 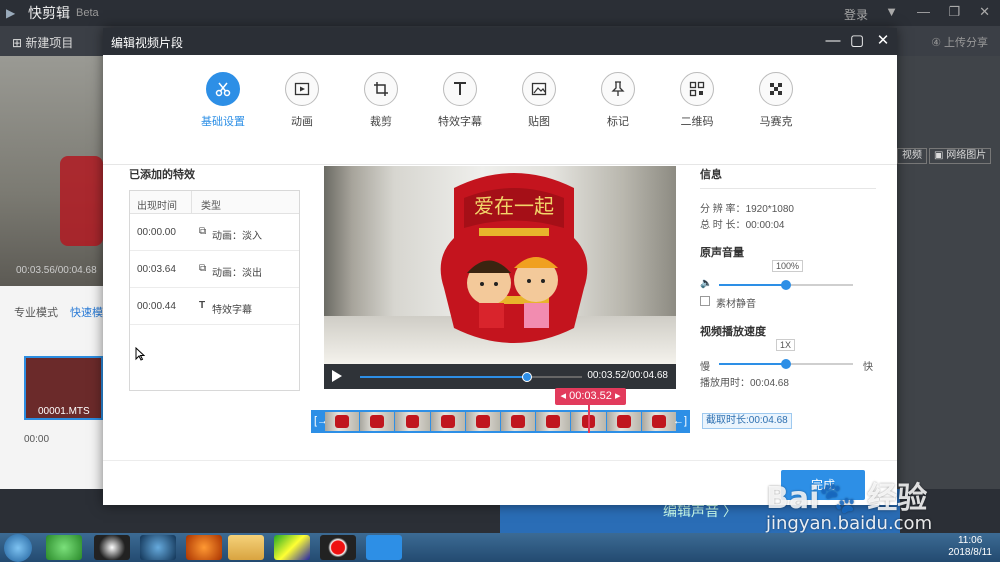 I want to click on strip-playhead, so click(x=589, y=418).